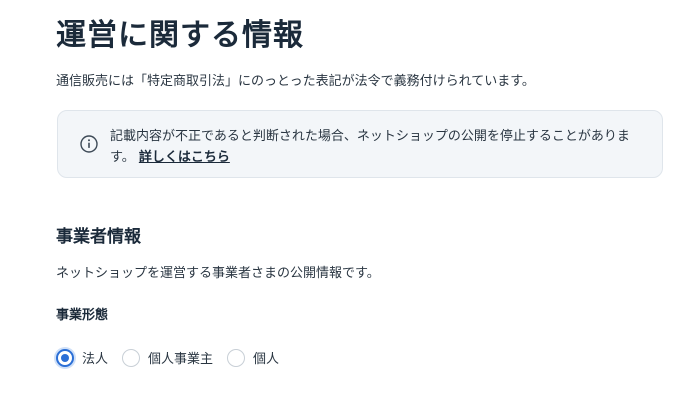 Image resolution: width=700 pixels, height=399 pixels. I want to click on radio-option-corporation: 法人, so click(82, 357).